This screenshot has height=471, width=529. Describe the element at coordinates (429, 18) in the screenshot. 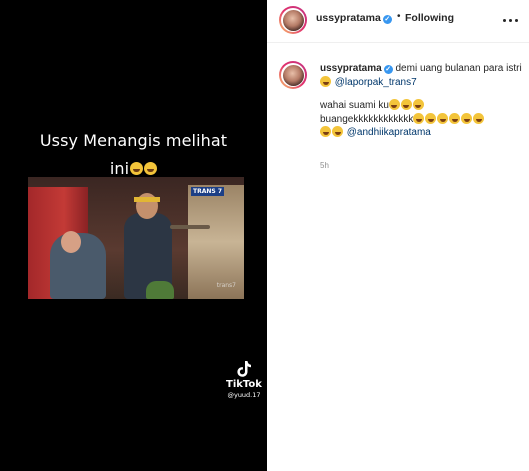

I see `following-button: Following` at that location.